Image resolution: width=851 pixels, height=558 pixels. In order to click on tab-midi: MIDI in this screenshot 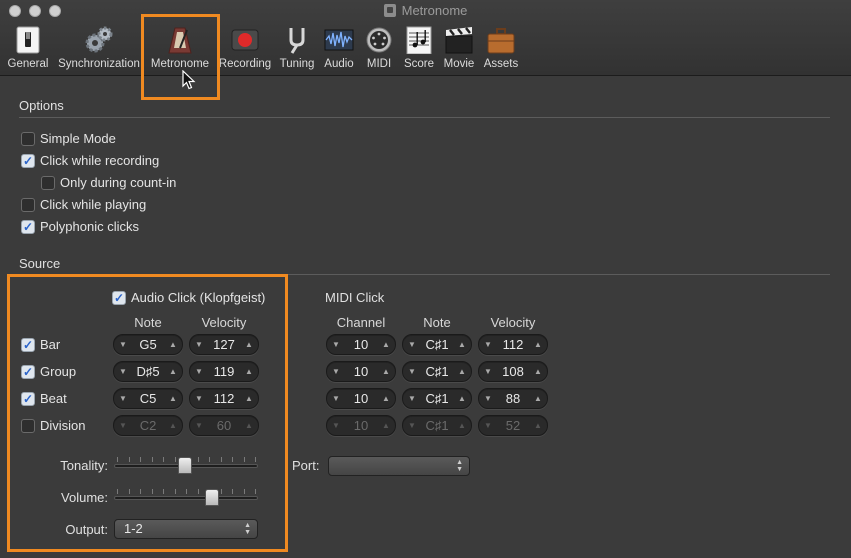, I will do `click(379, 49)`.